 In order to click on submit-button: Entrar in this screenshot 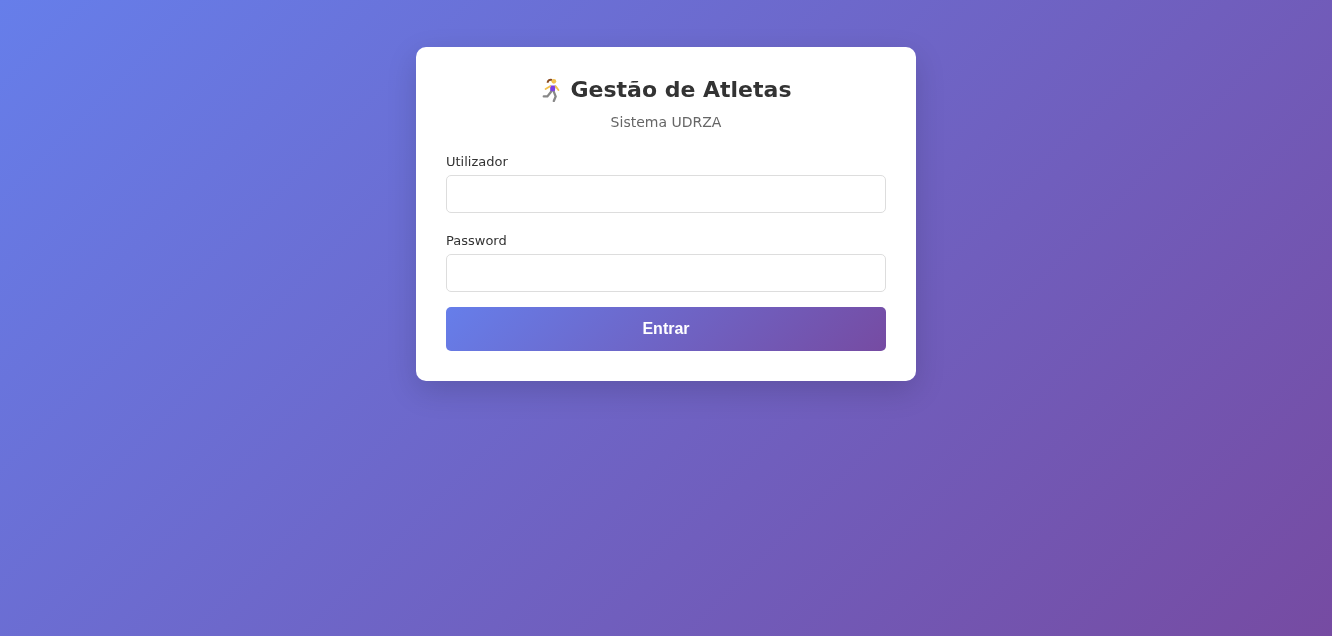, I will do `click(666, 329)`.